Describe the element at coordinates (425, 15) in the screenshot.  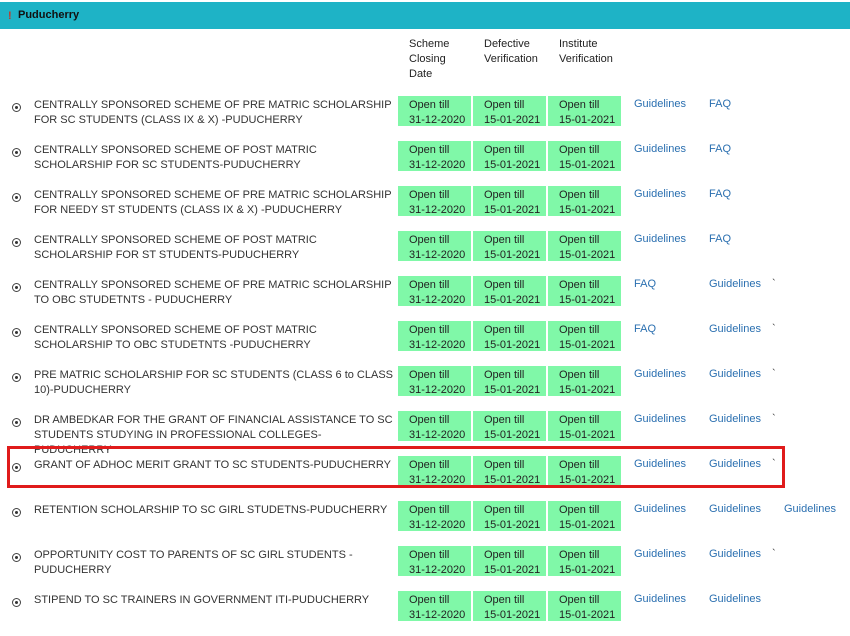
I see `state-header: ! Puducherry` at that location.